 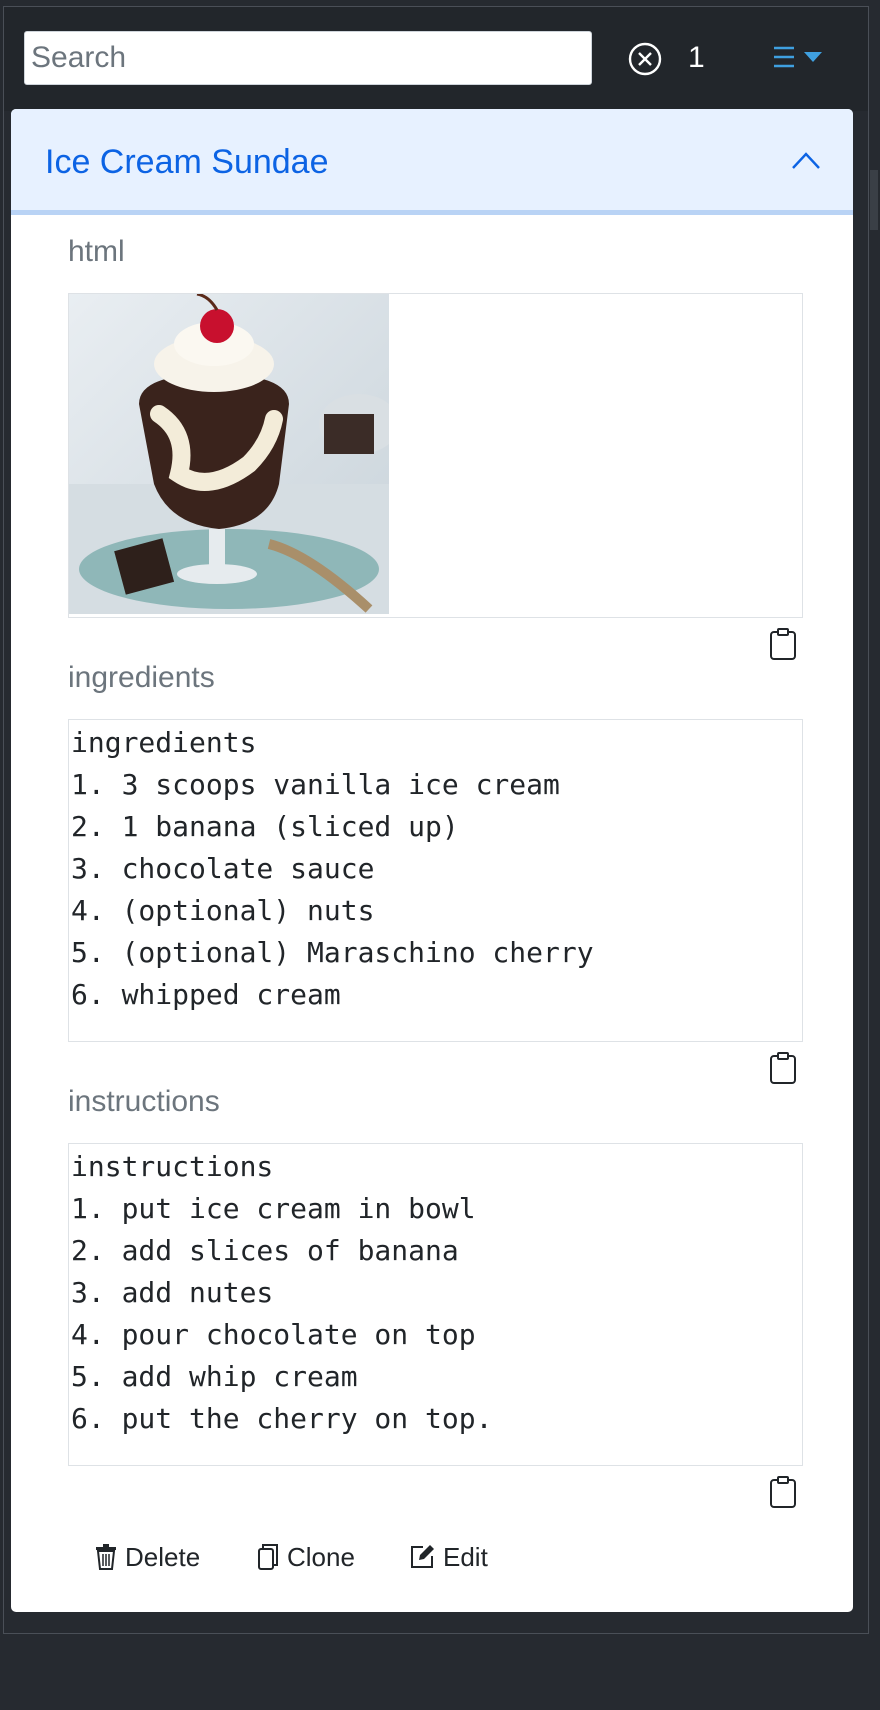 What do you see at coordinates (282, 1418) in the screenshot?
I see `instruction-line: 6. put the cherry on top.` at bounding box center [282, 1418].